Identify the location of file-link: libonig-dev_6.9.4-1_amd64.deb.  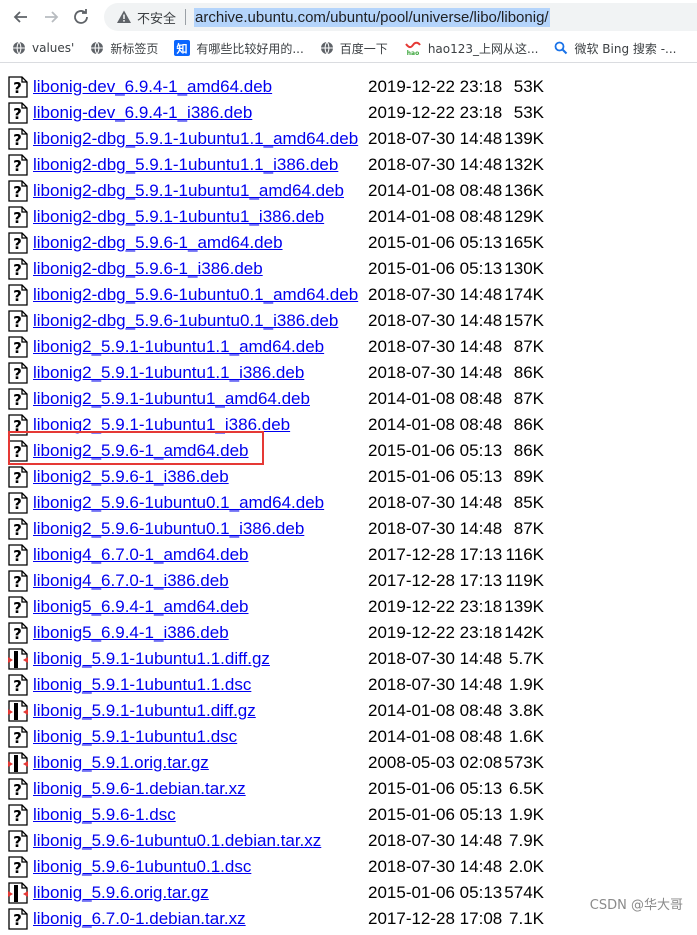
(152, 87).